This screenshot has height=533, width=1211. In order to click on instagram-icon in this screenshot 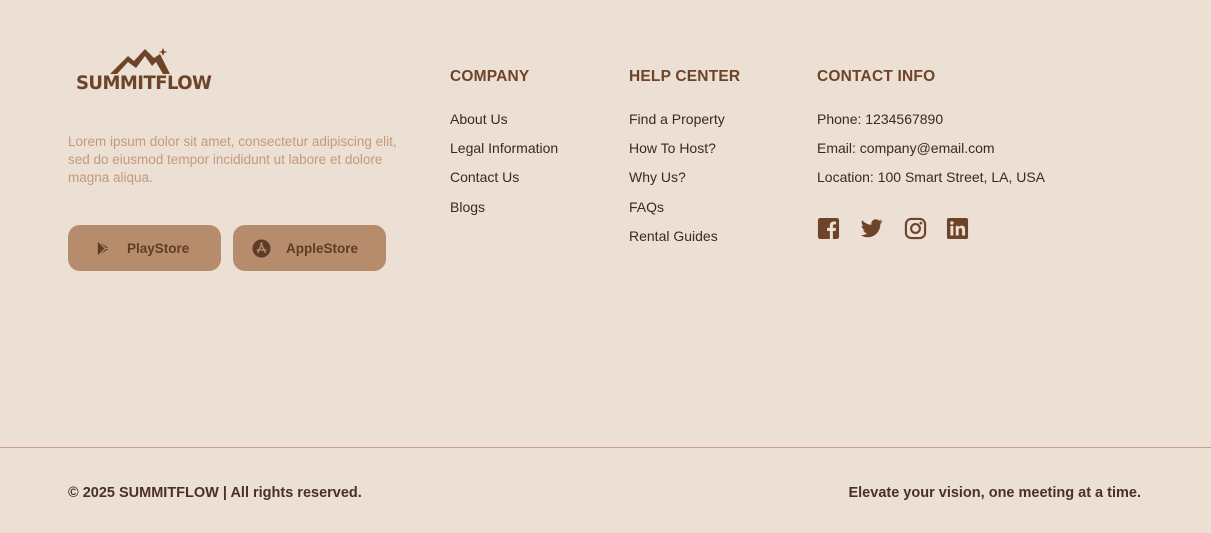, I will do `click(915, 228)`.